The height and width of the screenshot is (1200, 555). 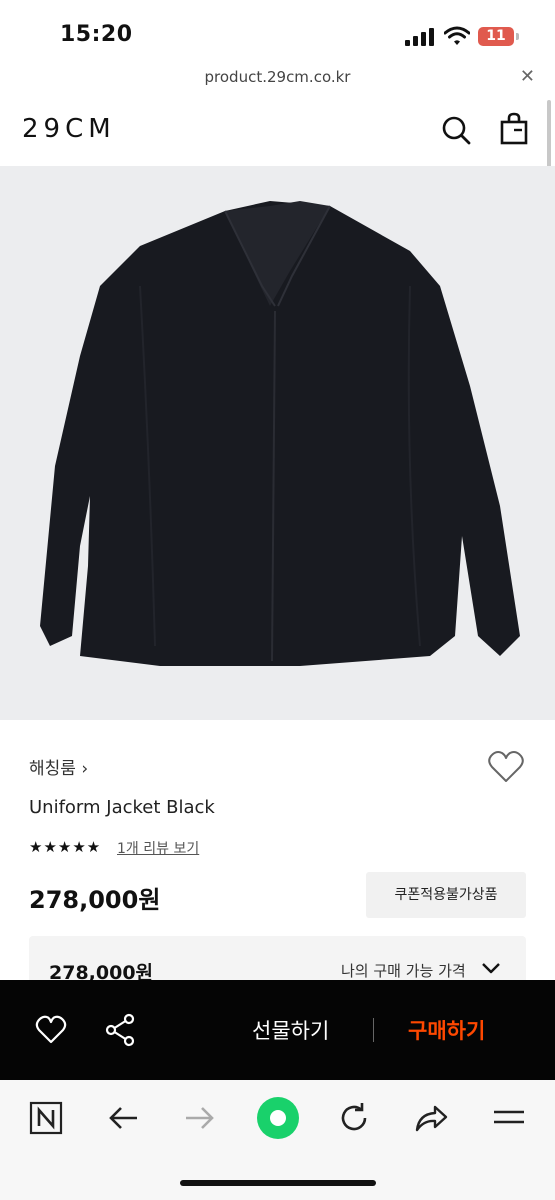 I want to click on forward-arrow-icon, so click(x=200, y=1118).